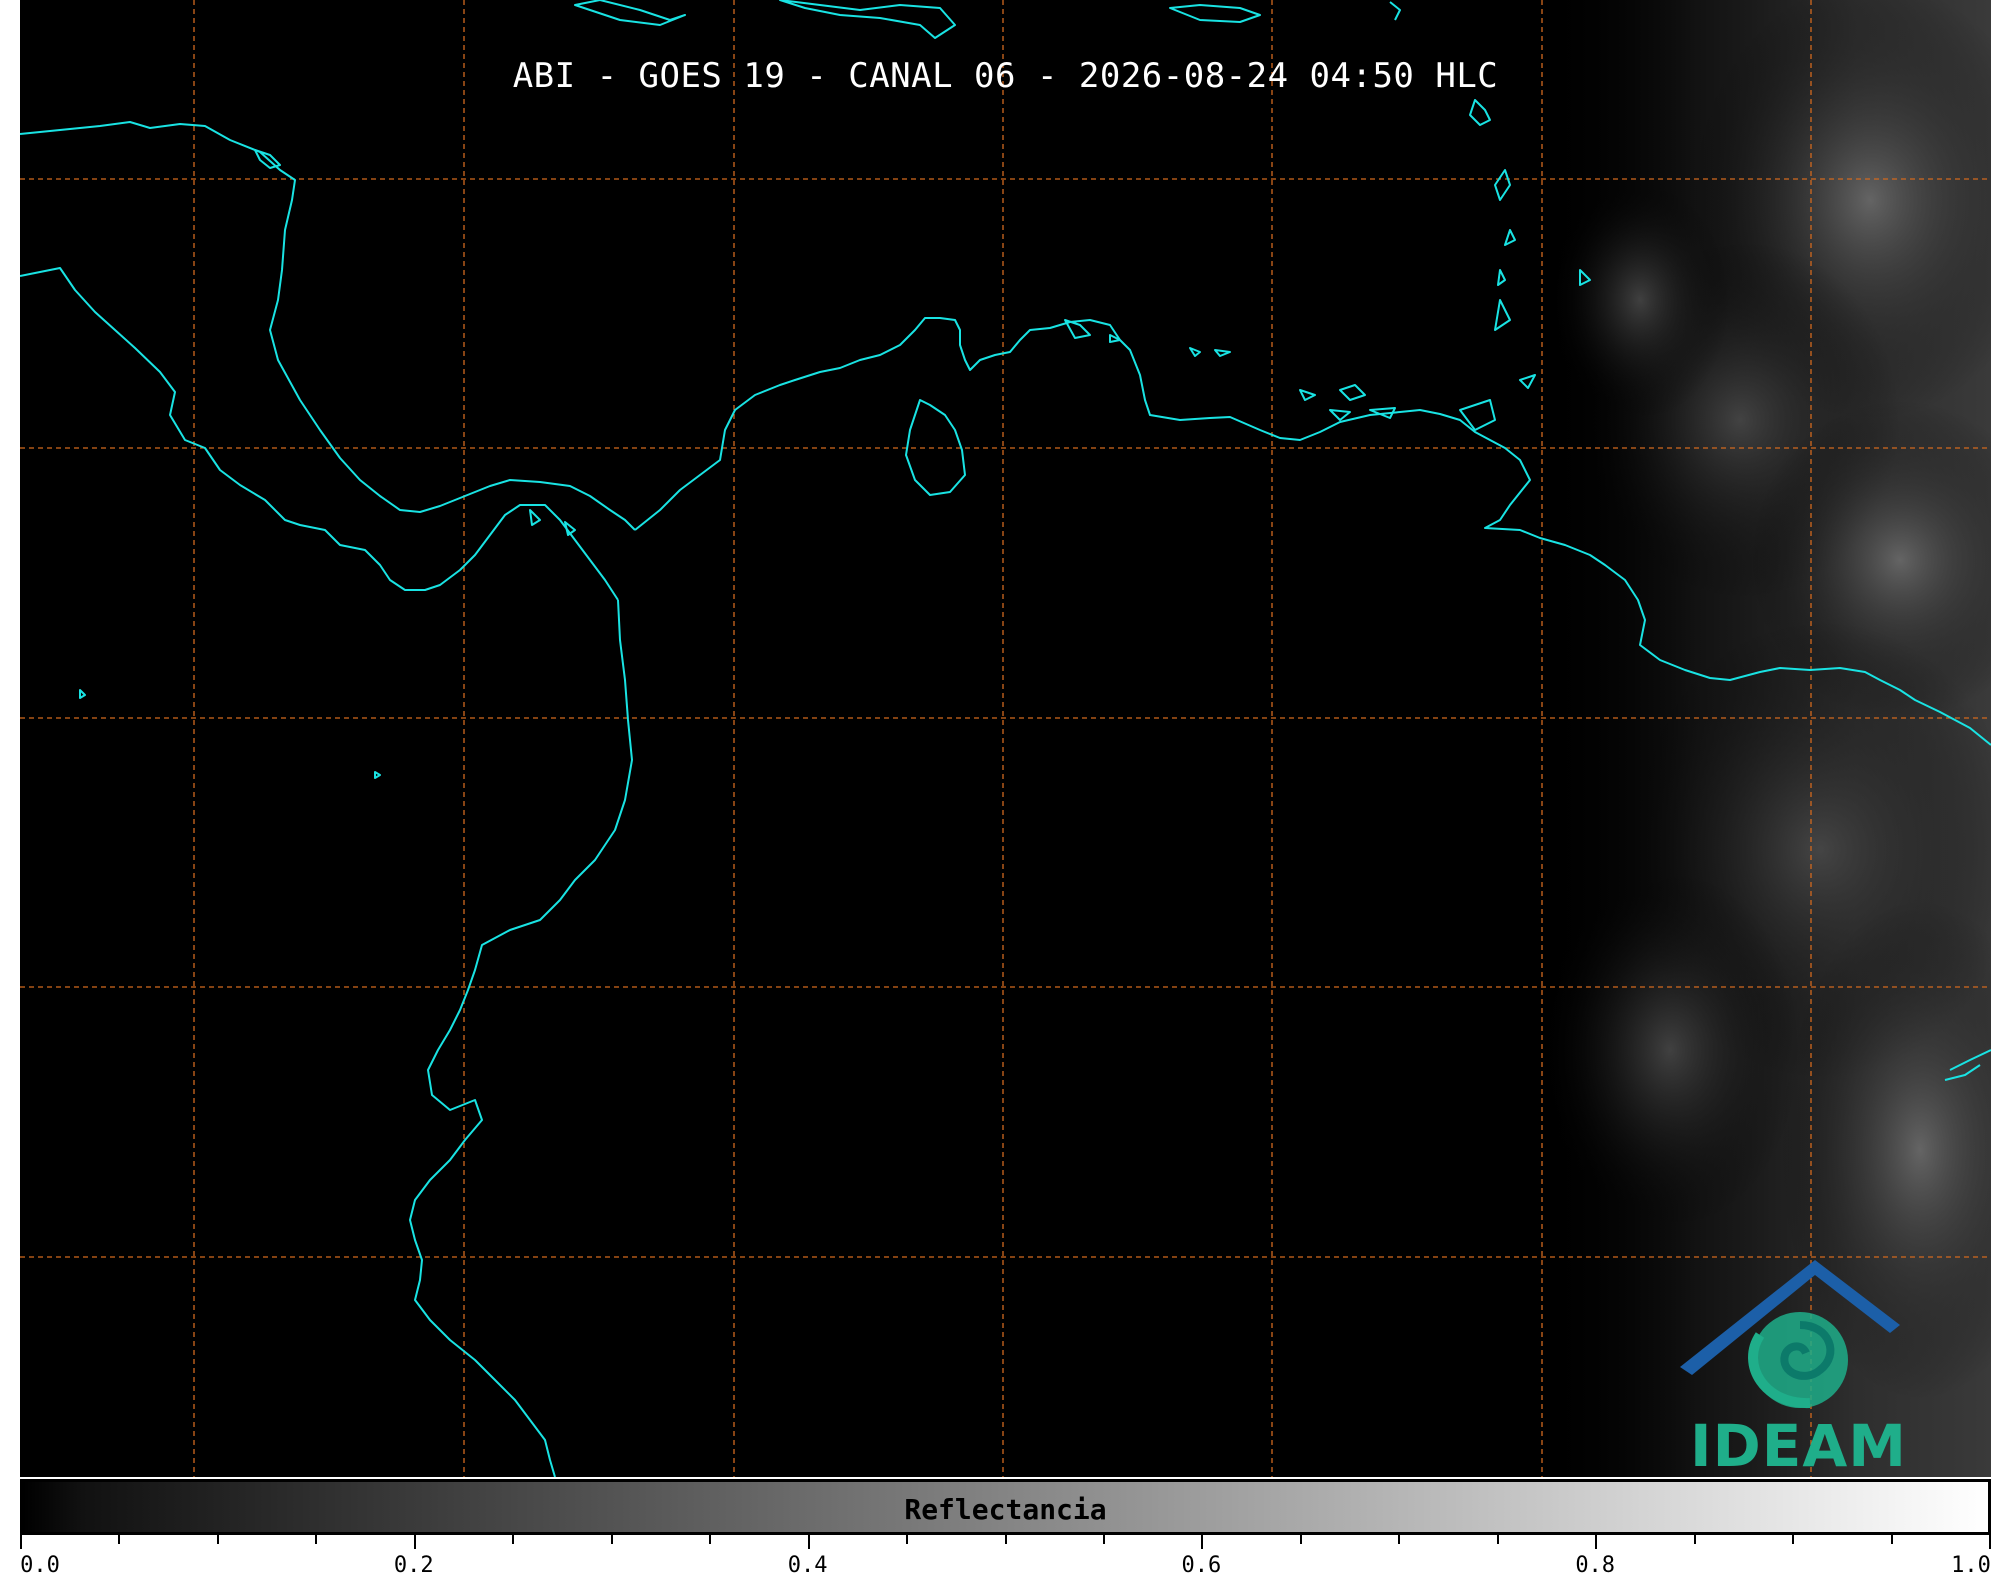  Describe the element at coordinates (413, 1565) in the screenshot. I see `colorbar-tick-label: 0.2` at that location.